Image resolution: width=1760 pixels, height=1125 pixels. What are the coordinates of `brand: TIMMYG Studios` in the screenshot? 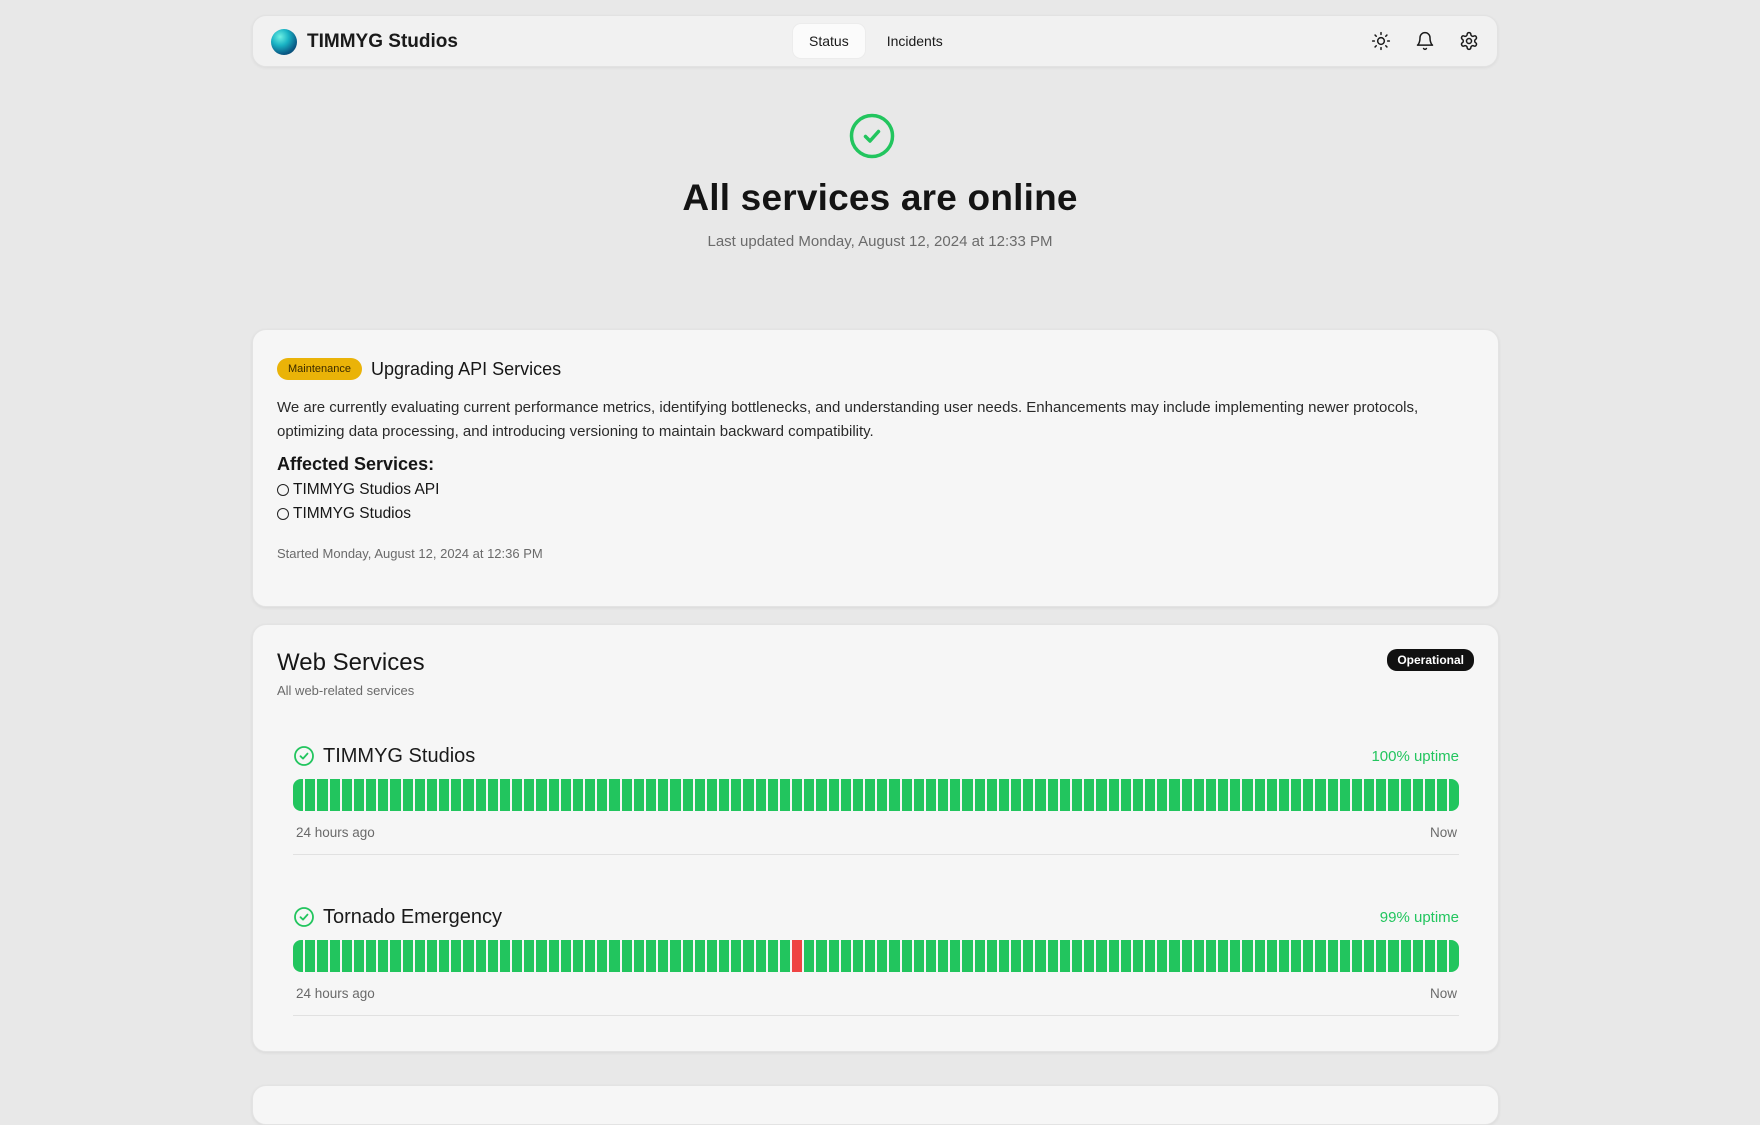 It's located at (364, 42).